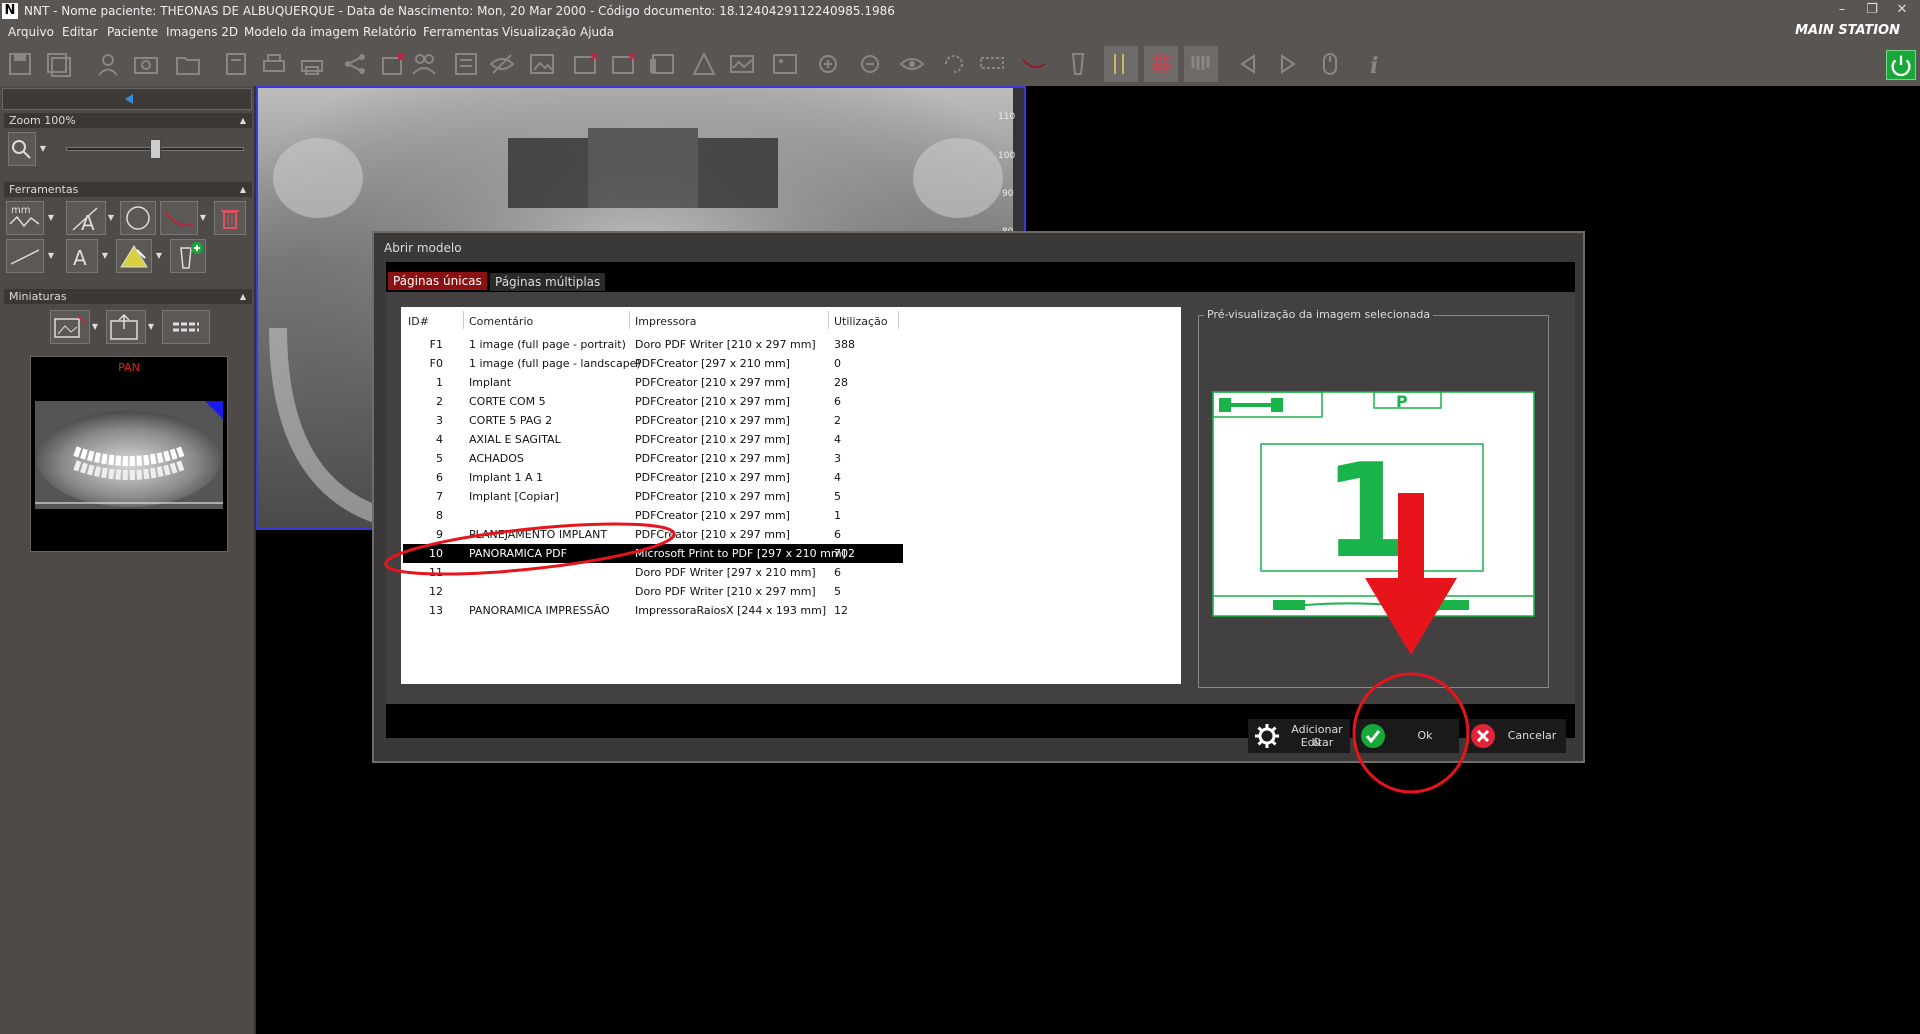 Image resolution: width=1920 pixels, height=1034 pixels. Describe the element at coordinates (539, 32) in the screenshot. I see `menu-visualizacao: Visualização` at that location.